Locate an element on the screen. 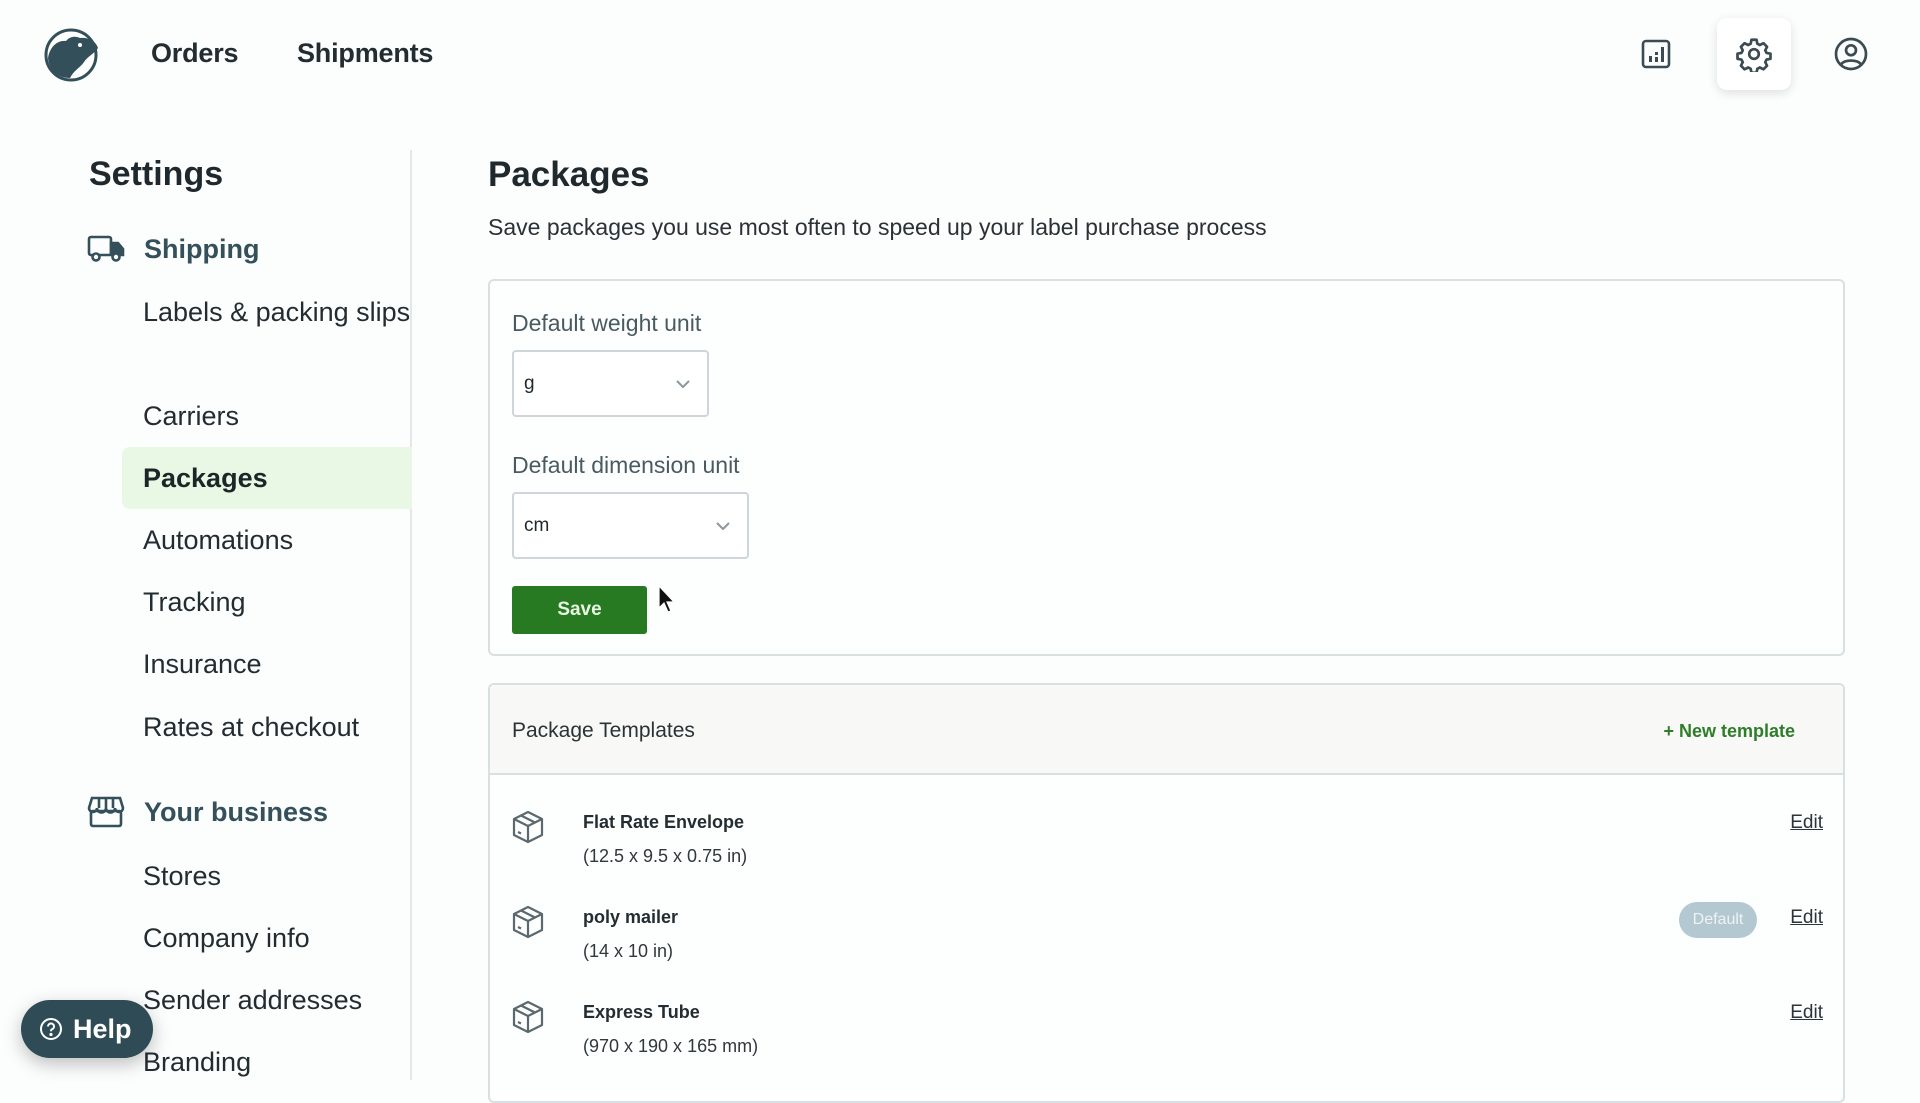  sidebar-item-label: Sender addresses is located at coordinates (253, 1000).